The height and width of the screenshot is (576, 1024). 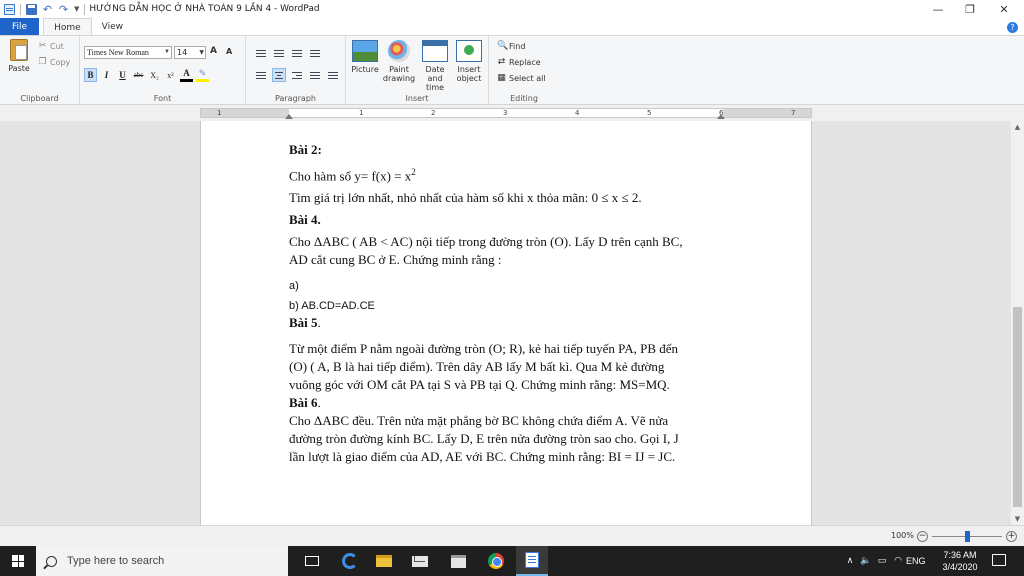 I want to click on taskbar-search-box: Type here to search, so click(x=162, y=561).